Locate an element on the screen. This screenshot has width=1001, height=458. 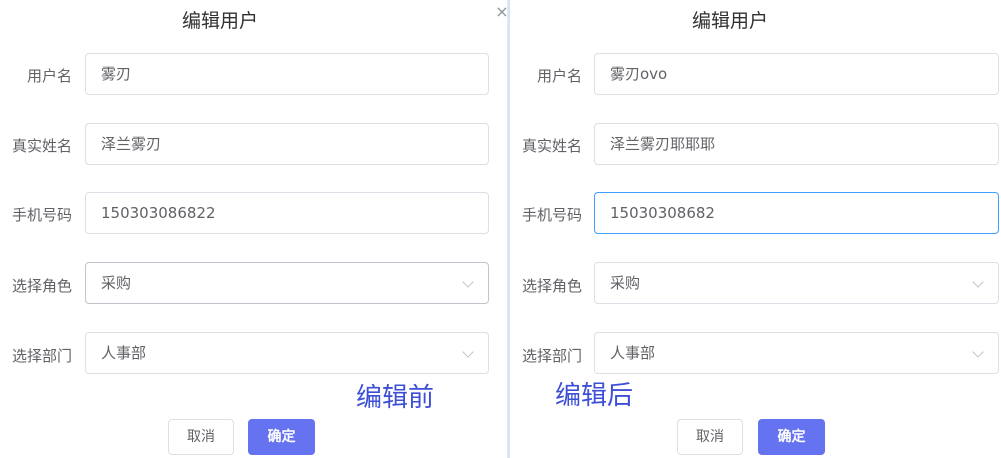
username-input: 雾刃ovo is located at coordinates (796, 74).